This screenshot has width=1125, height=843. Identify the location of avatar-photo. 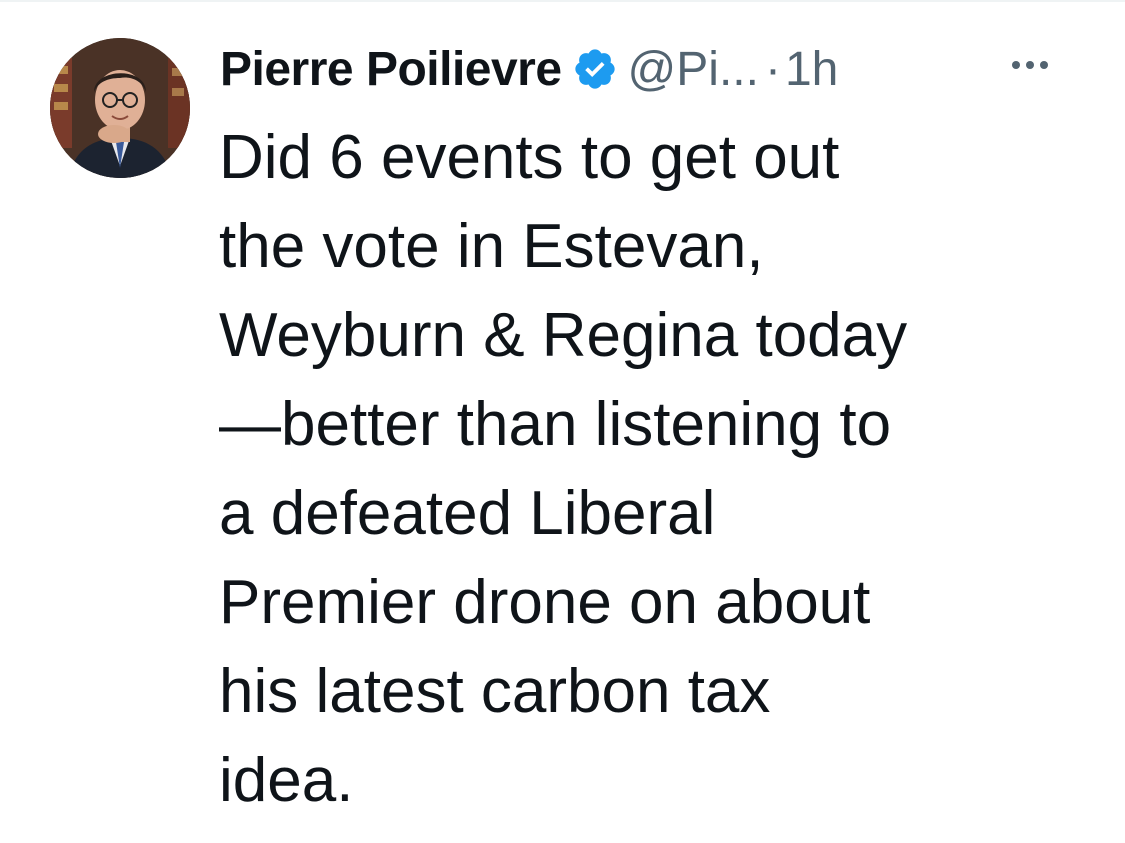
(120, 108).